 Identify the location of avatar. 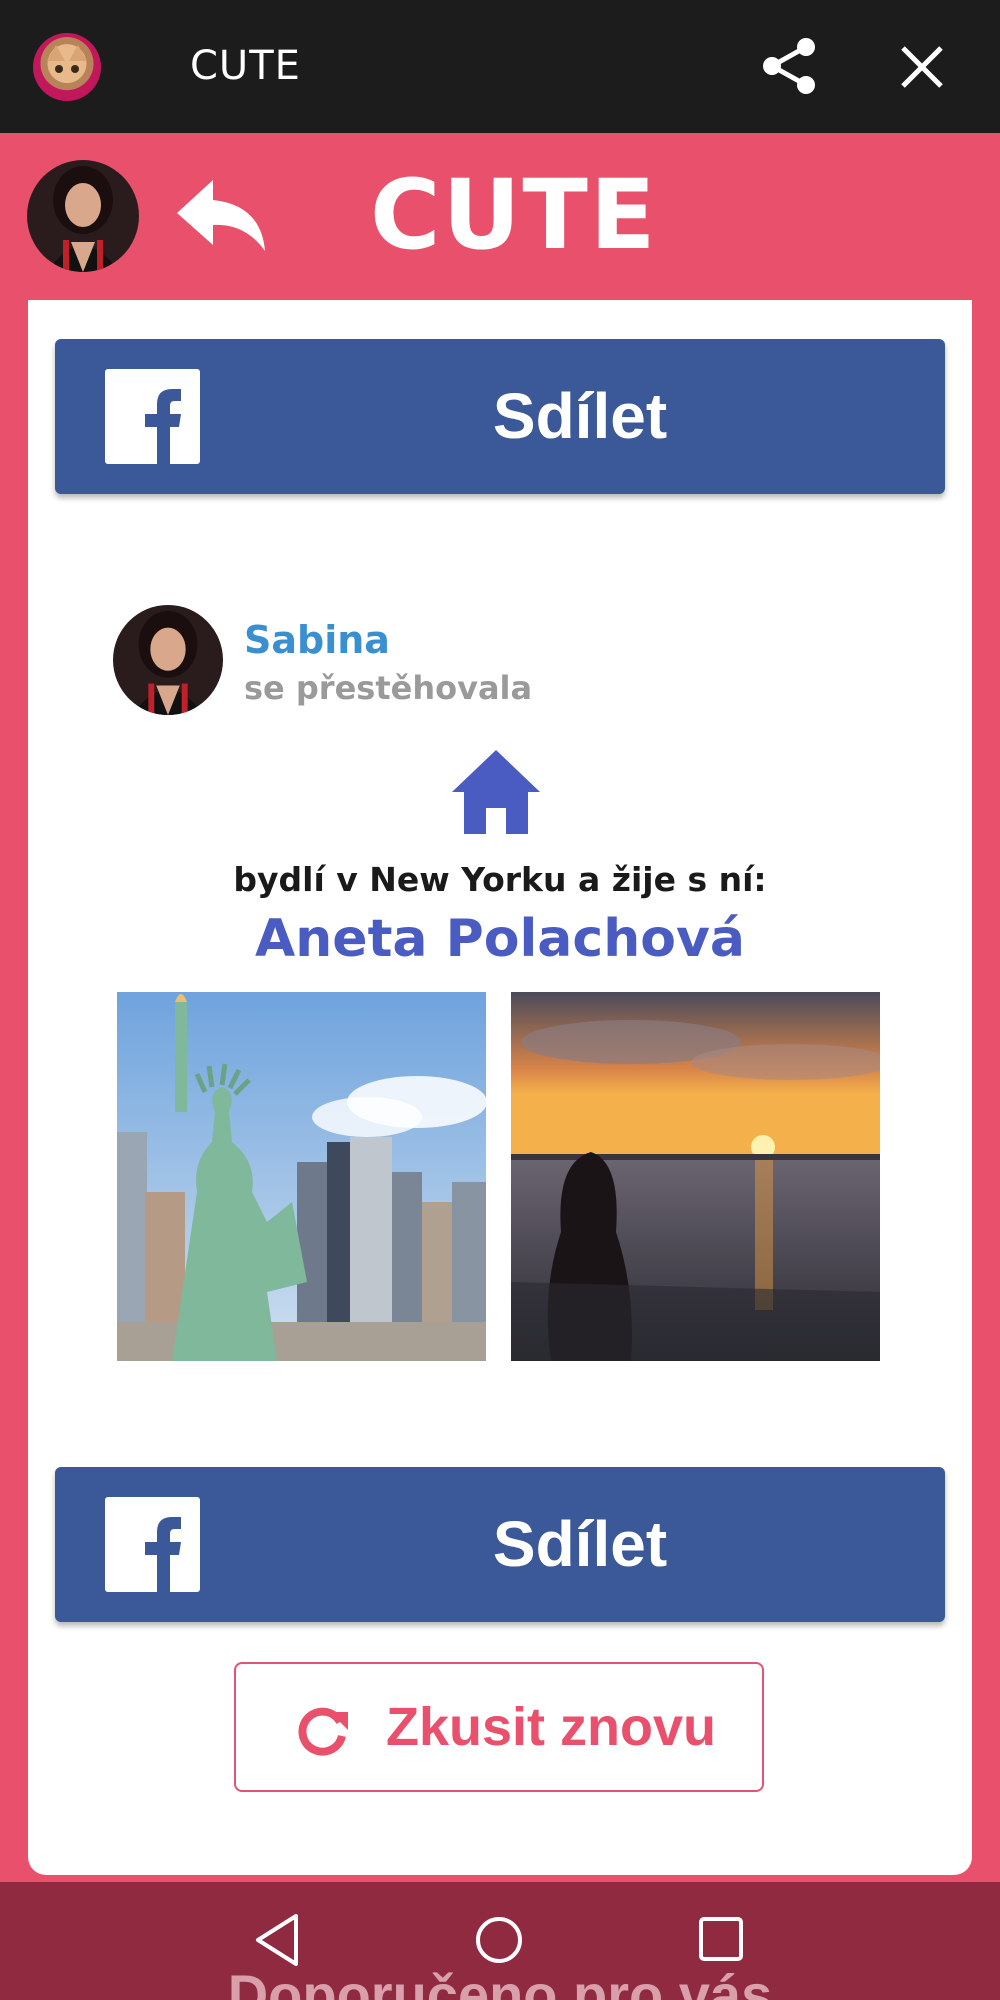
(83, 216).